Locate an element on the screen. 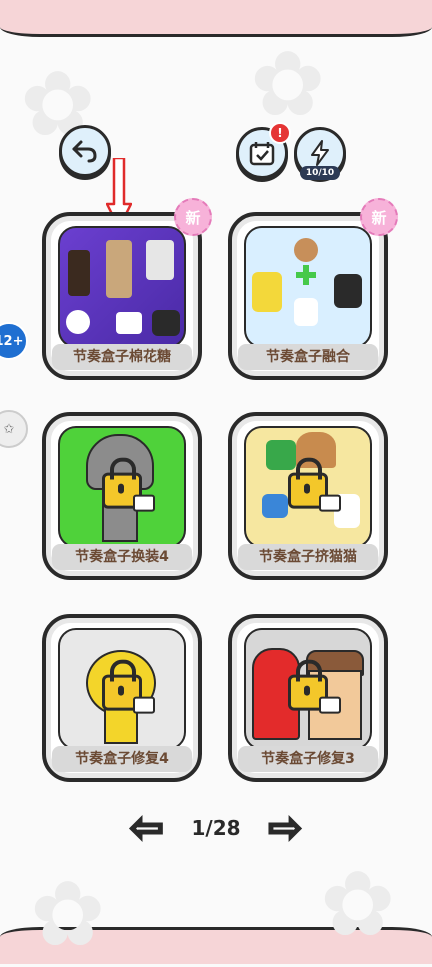 The height and width of the screenshot is (967, 432). back-button is located at coordinates (85, 151).